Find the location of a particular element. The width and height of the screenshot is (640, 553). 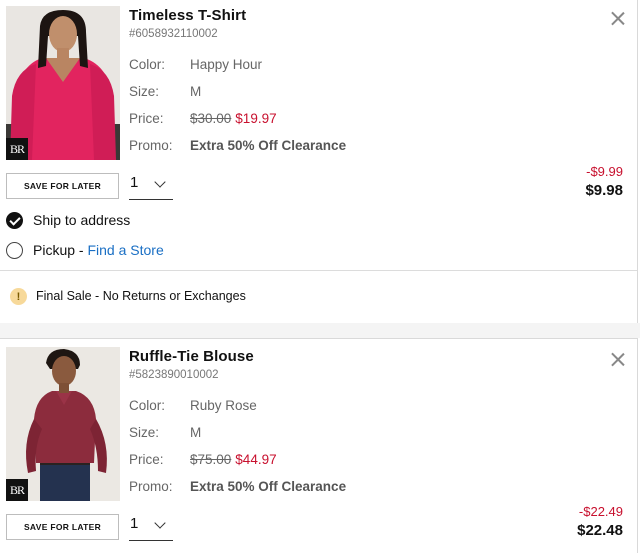

sale-price: $44.97 is located at coordinates (256, 459).